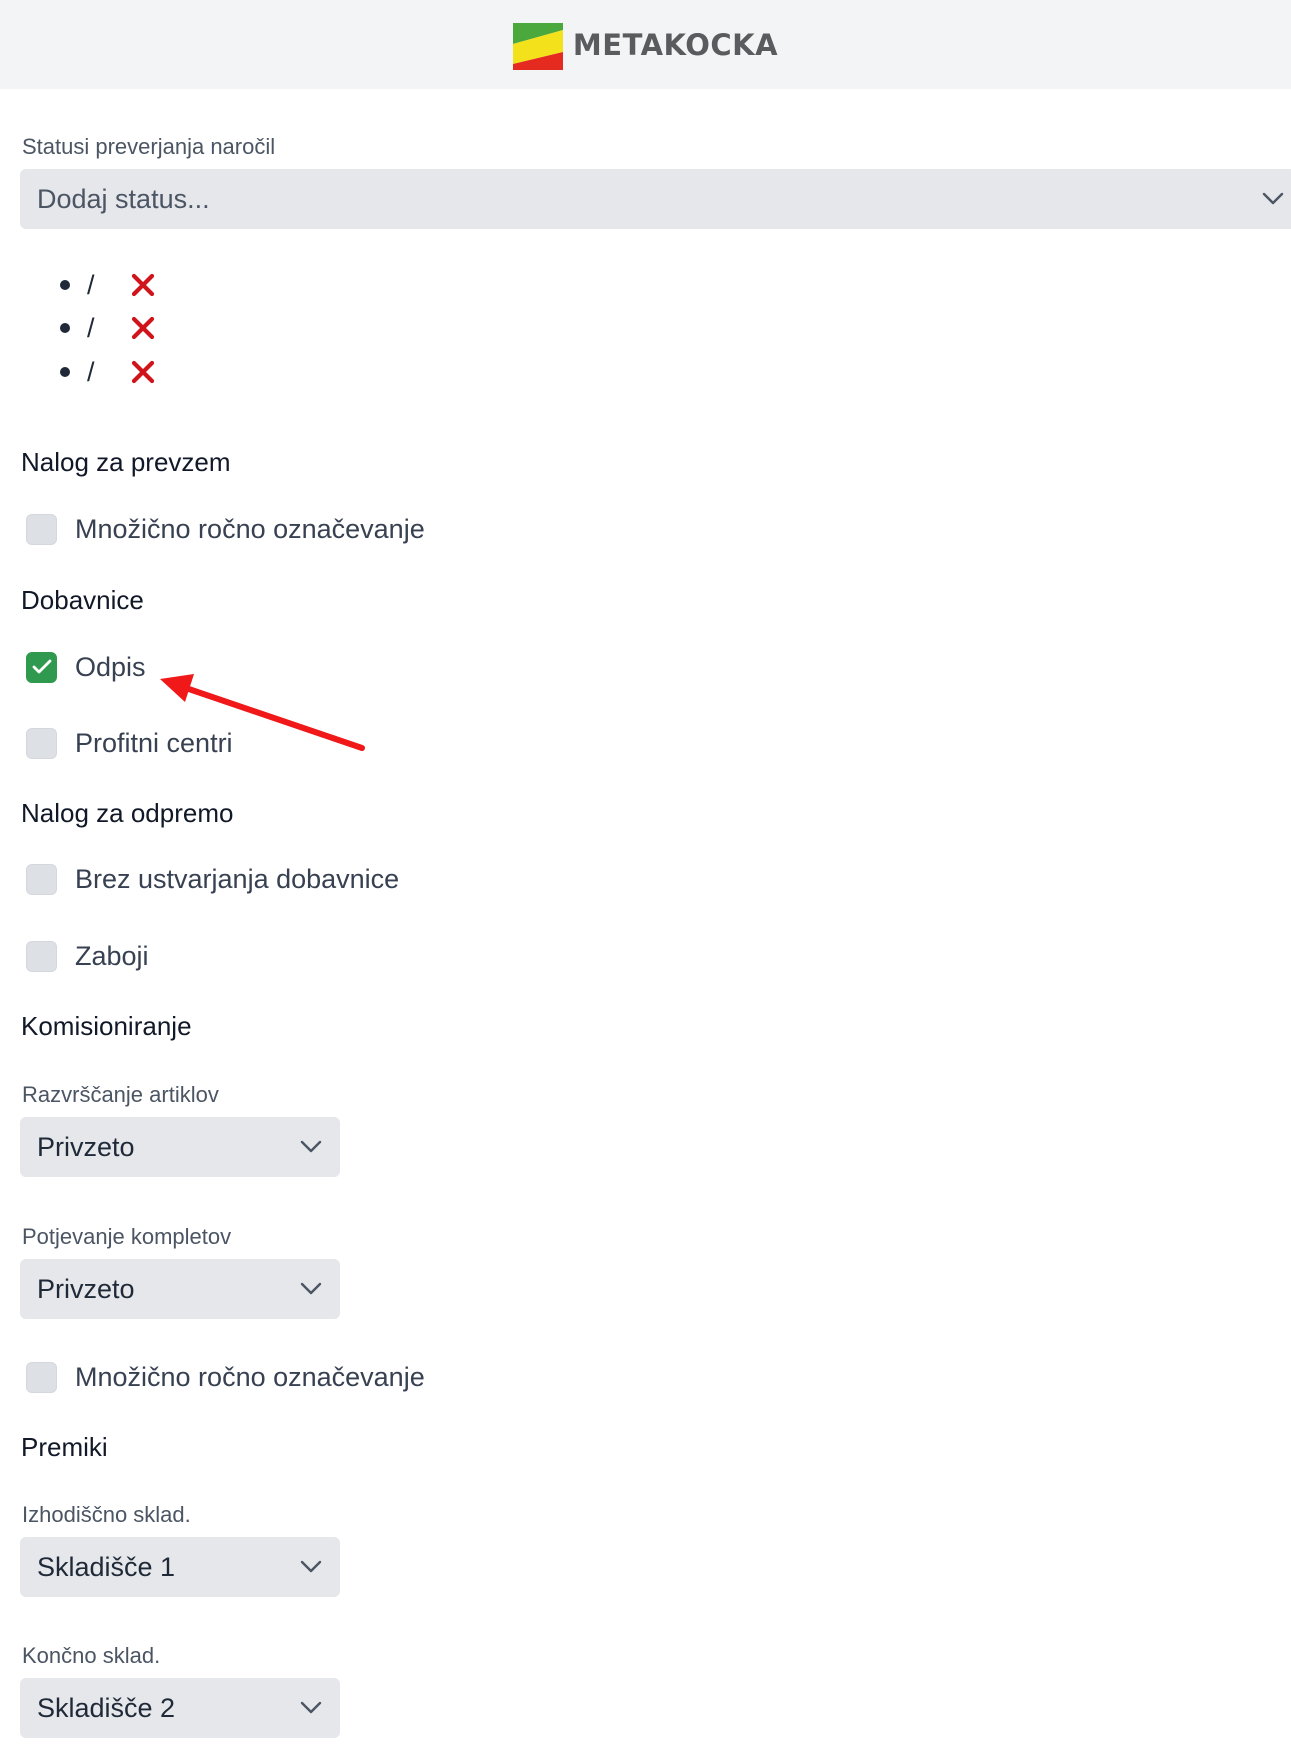  Describe the element at coordinates (106, 1026) in the screenshot. I see `picking-heading: Komisioniranje` at that location.